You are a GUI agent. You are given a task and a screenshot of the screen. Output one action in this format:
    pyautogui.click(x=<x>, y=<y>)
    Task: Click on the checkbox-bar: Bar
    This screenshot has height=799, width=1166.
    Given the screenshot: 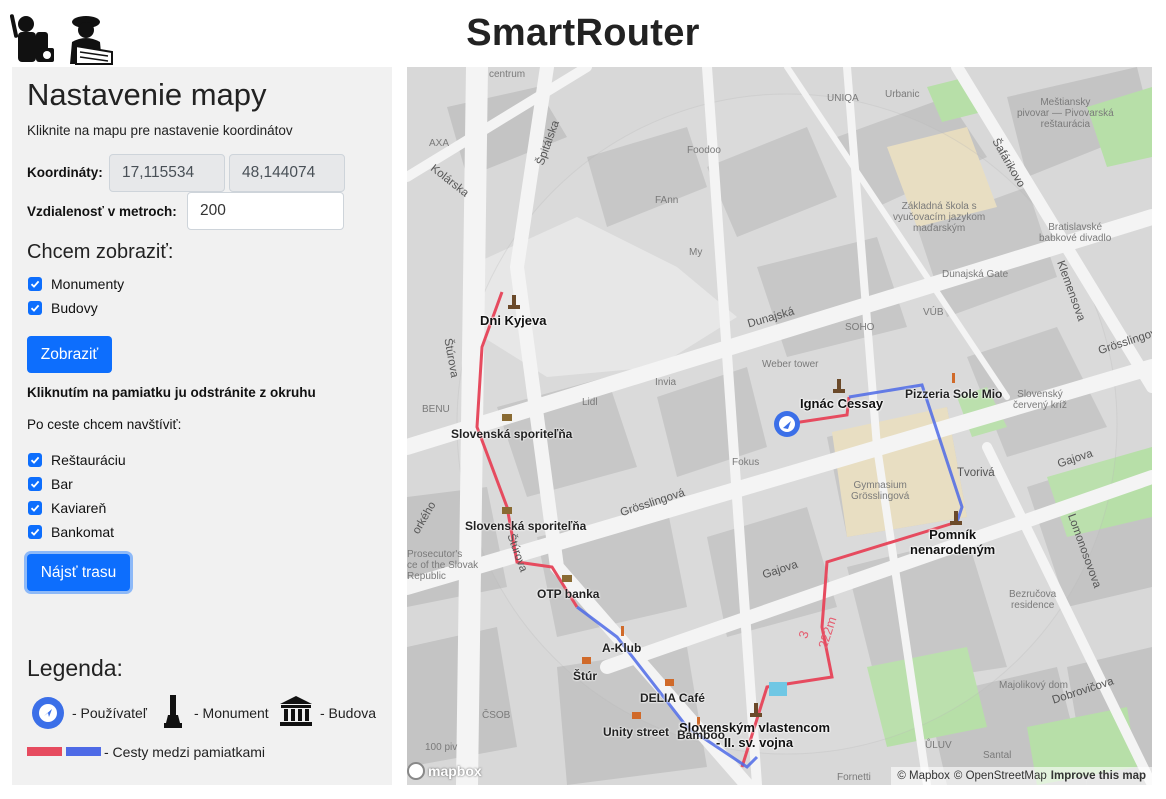 What is the action you would take?
    pyautogui.click(x=50, y=484)
    